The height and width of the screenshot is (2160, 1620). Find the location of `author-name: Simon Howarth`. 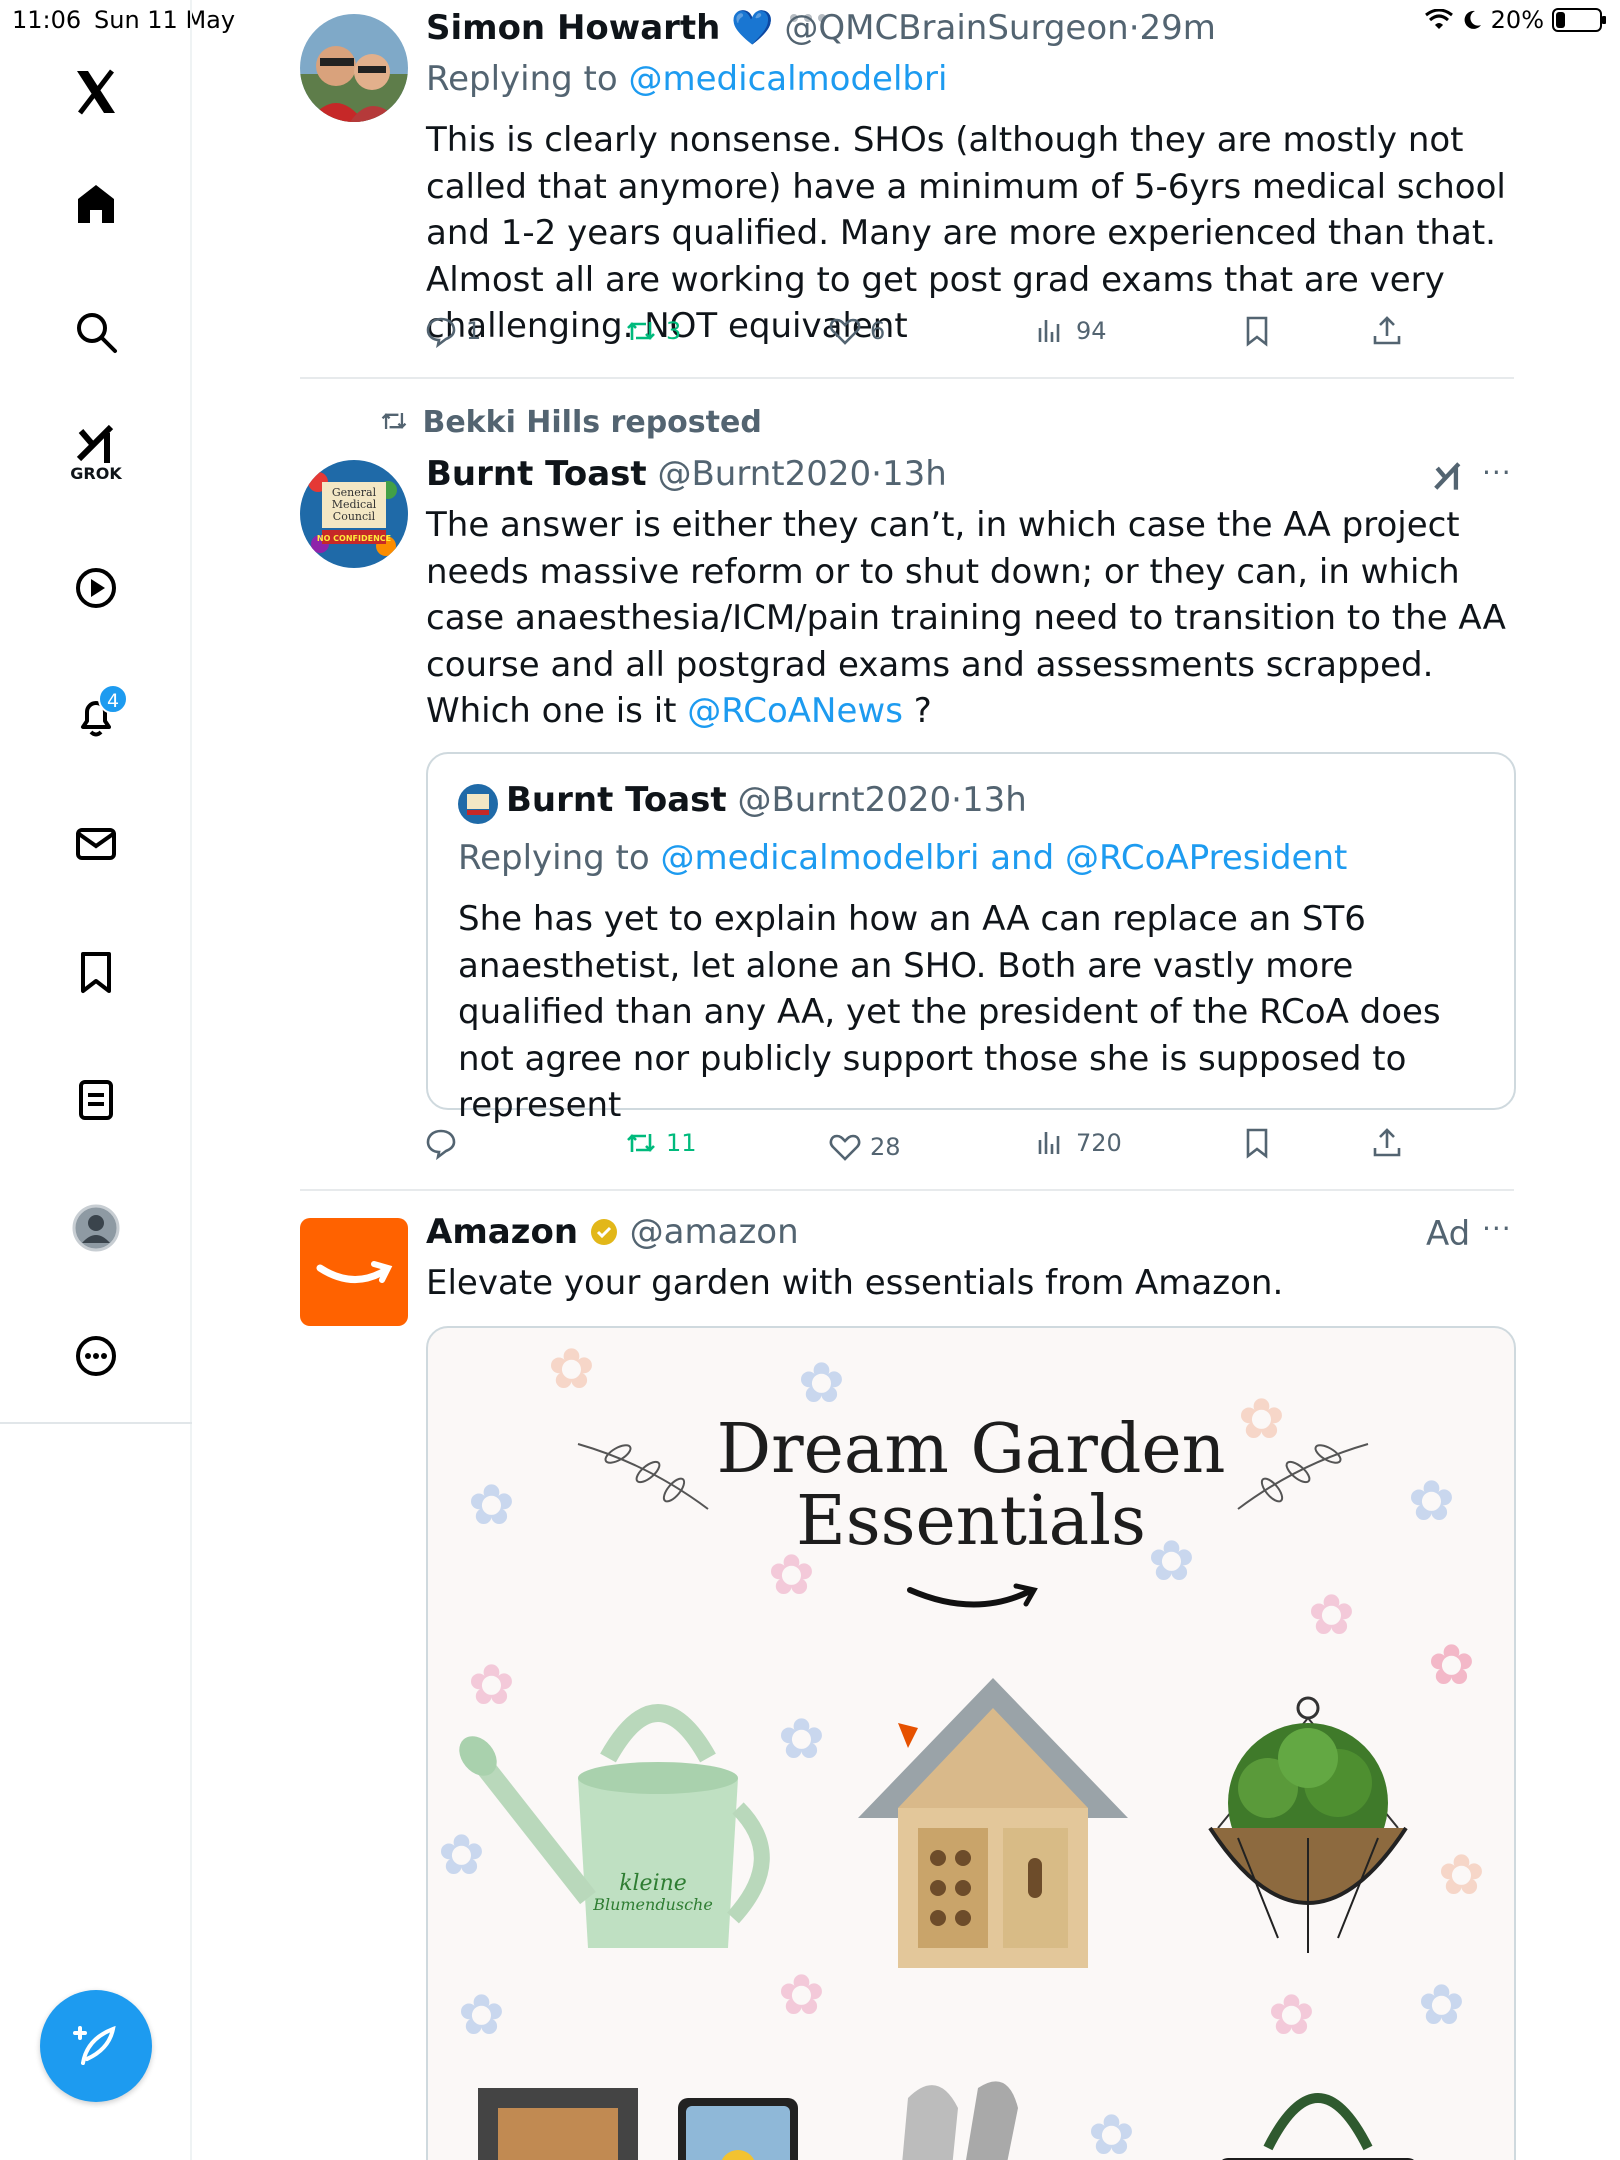

author-name: Simon Howarth is located at coordinates (573, 28).